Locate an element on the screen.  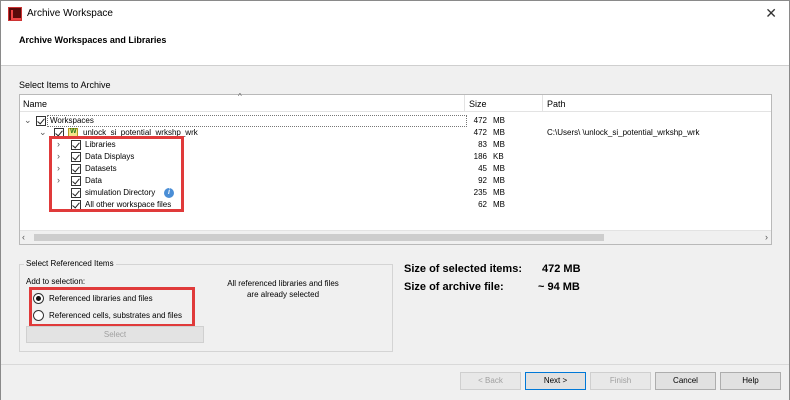
selected-size-label: Size of selected items: is located at coordinates (463, 269).